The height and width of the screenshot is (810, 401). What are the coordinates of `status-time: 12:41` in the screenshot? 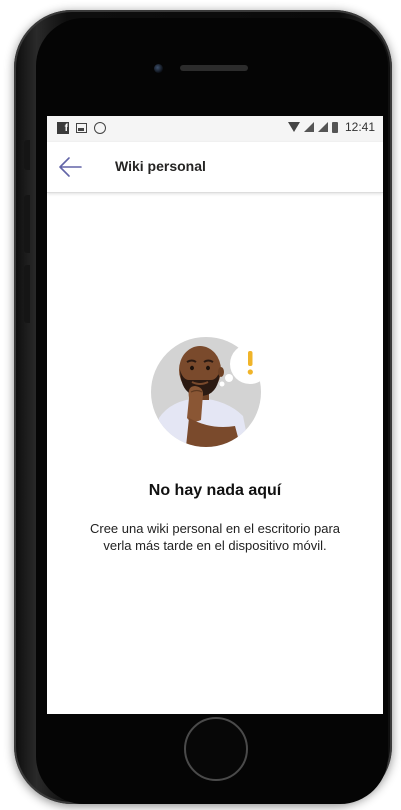 It's located at (359, 127).